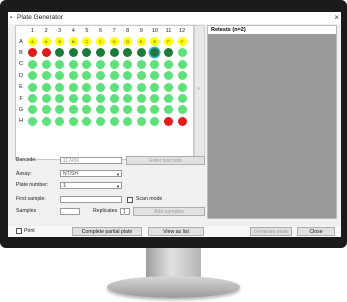 The image size is (347, 302). What do you see at coordinates (176, 231) in the screenshot?
I see `view-as-list-button: View as list` at bounding box center [176, 231].